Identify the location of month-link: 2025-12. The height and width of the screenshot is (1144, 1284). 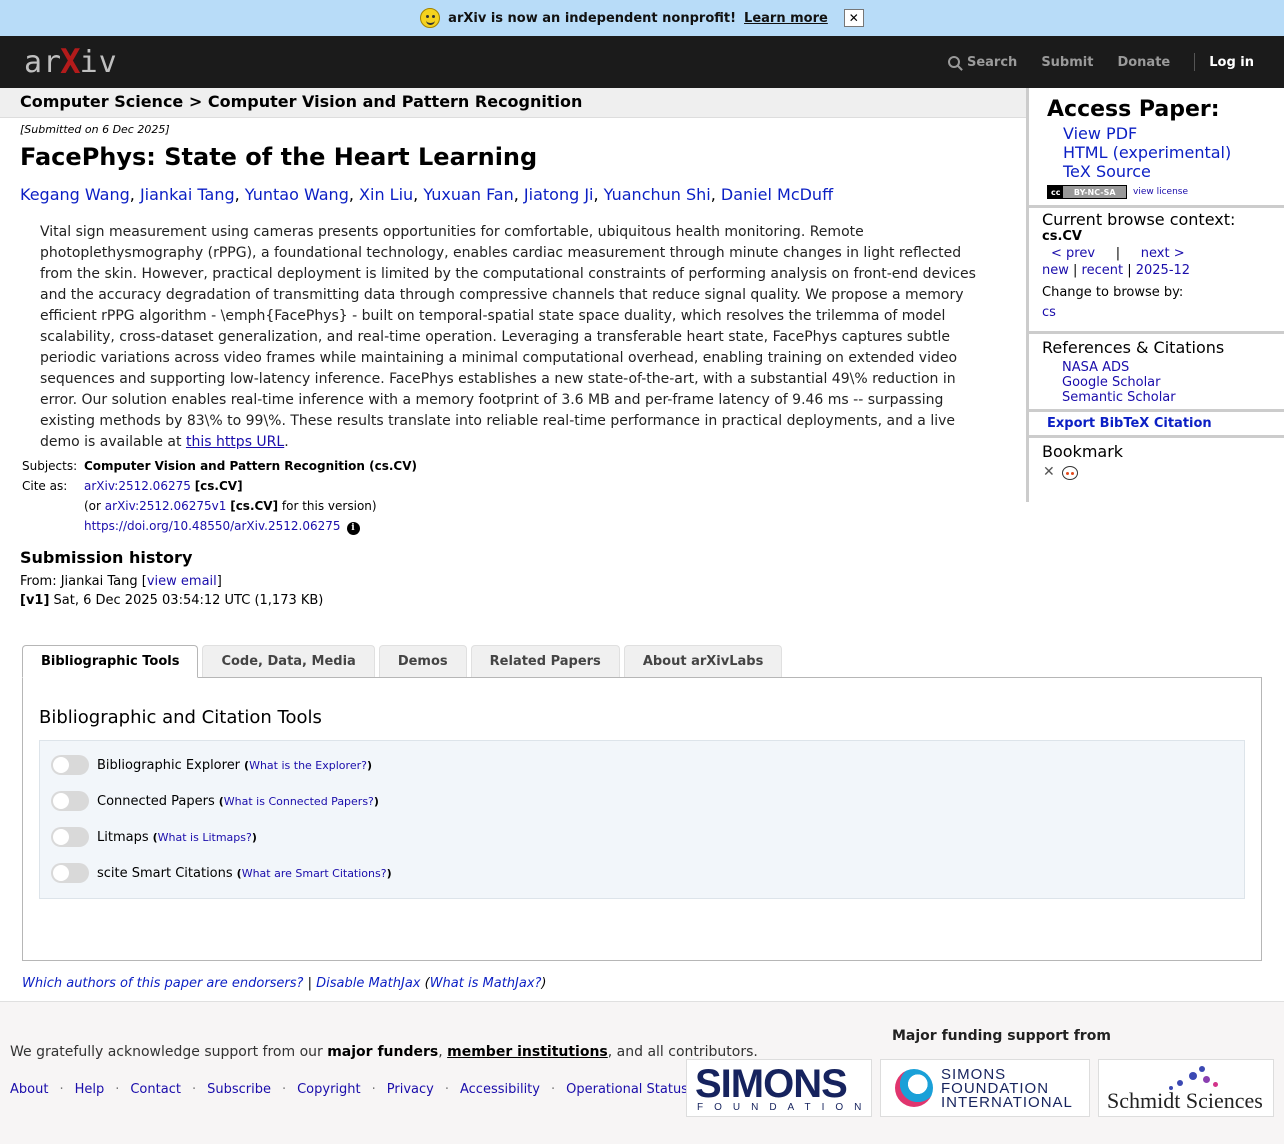
(1163, 270).